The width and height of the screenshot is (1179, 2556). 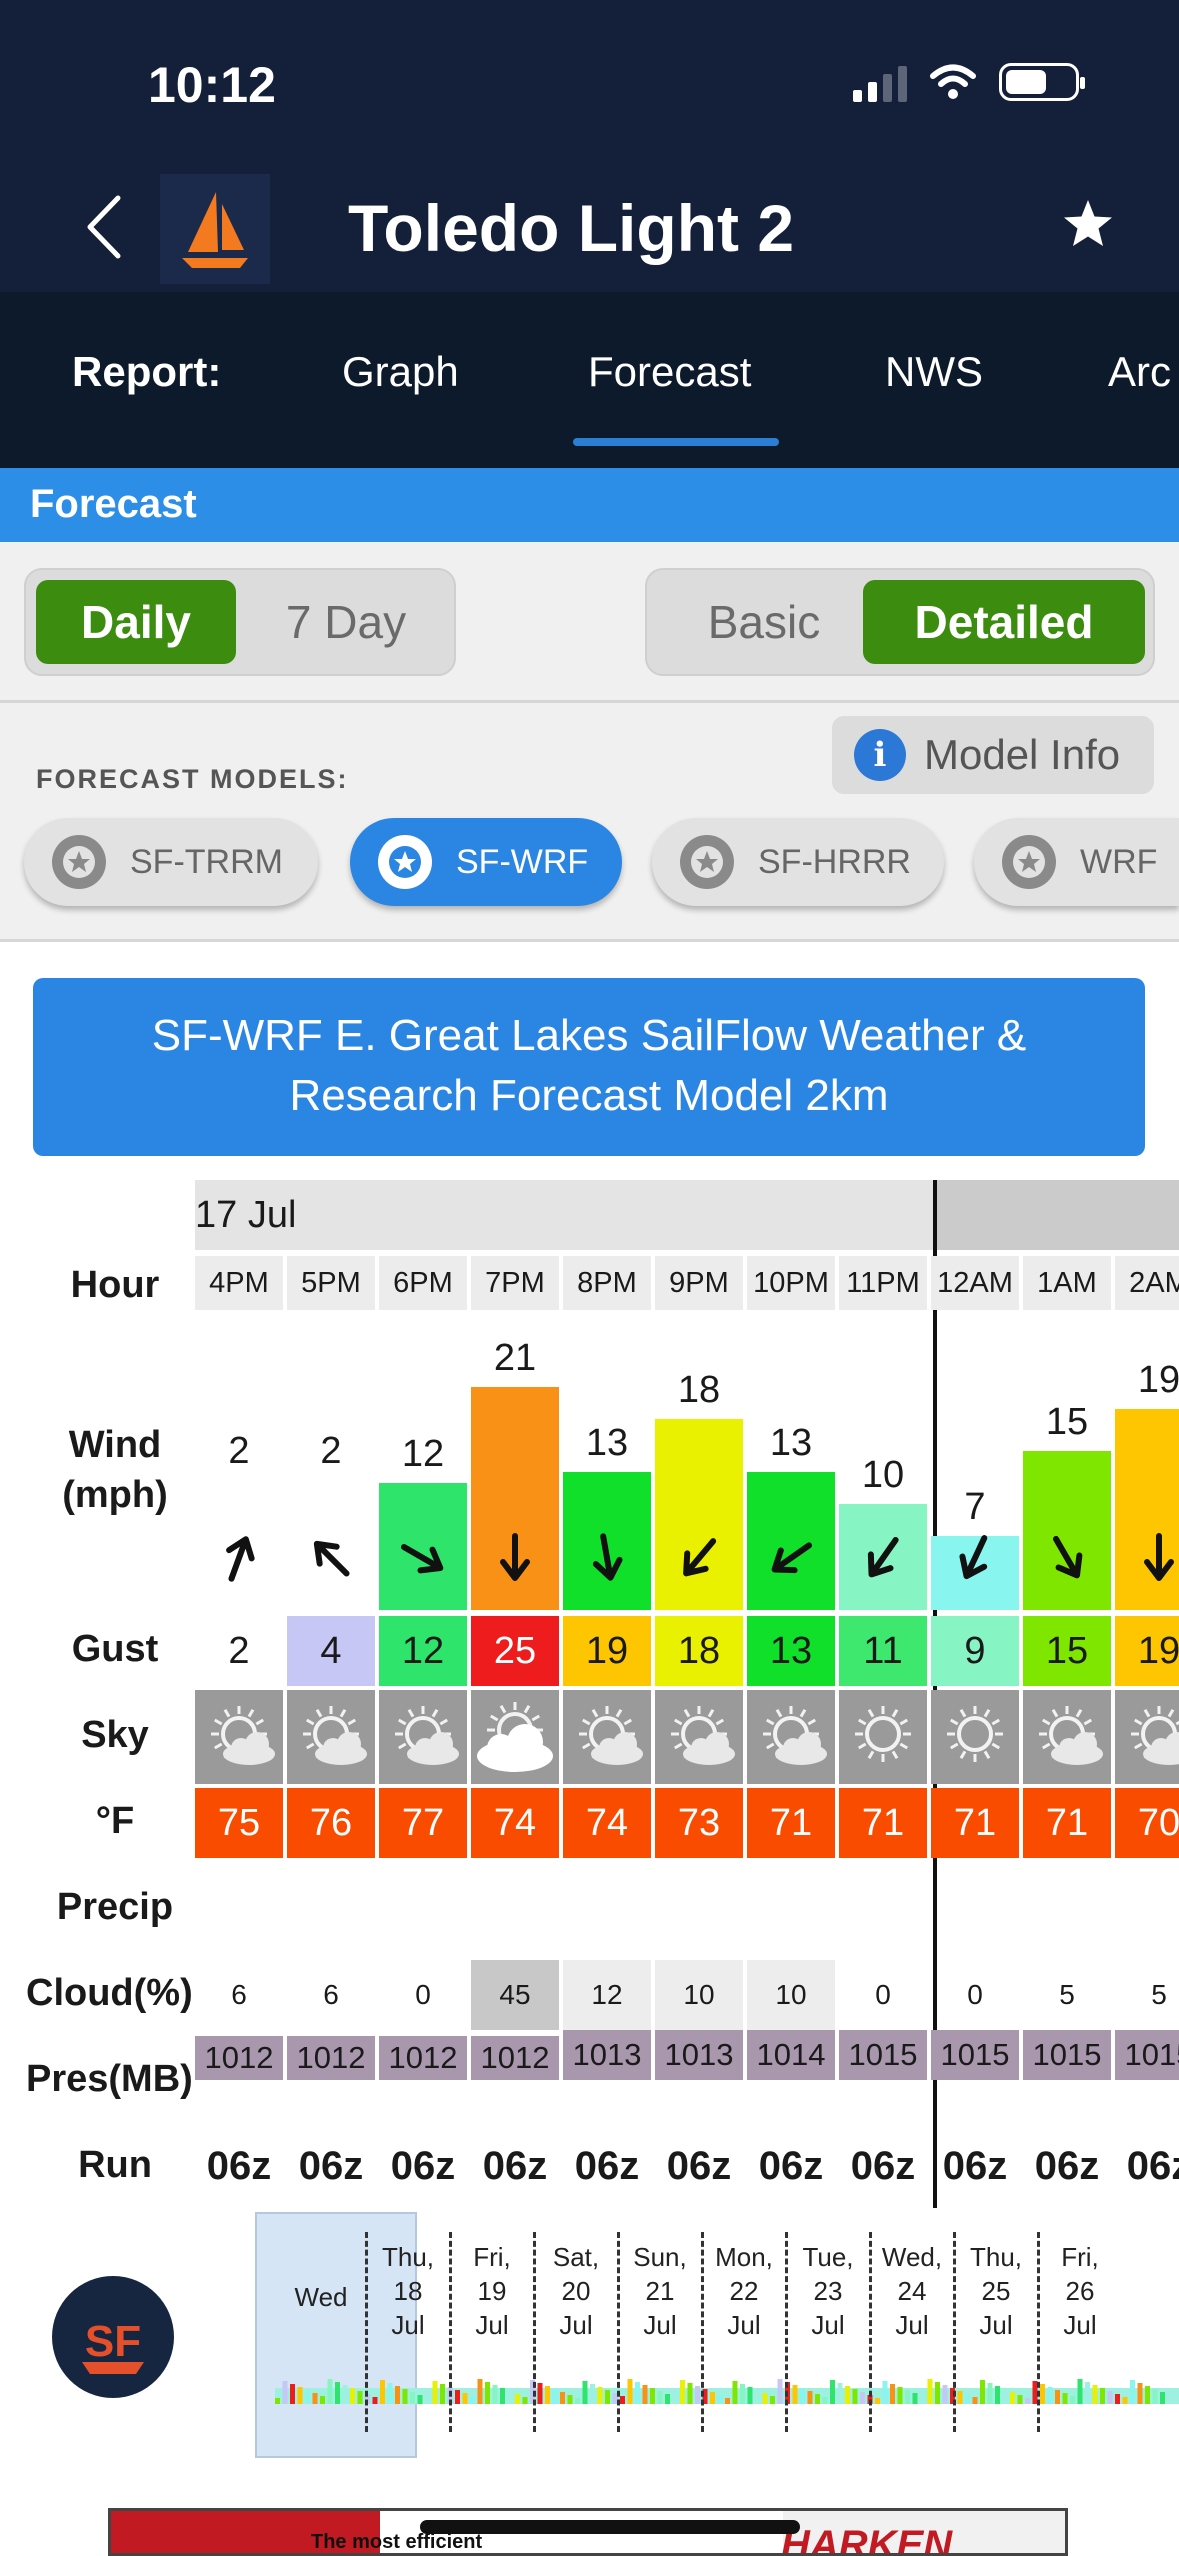 What do you see at coordinates (206, 861) in the screenshot?
I see `model-chip-label: SF-TRRM` at bounding box center [206, 861].